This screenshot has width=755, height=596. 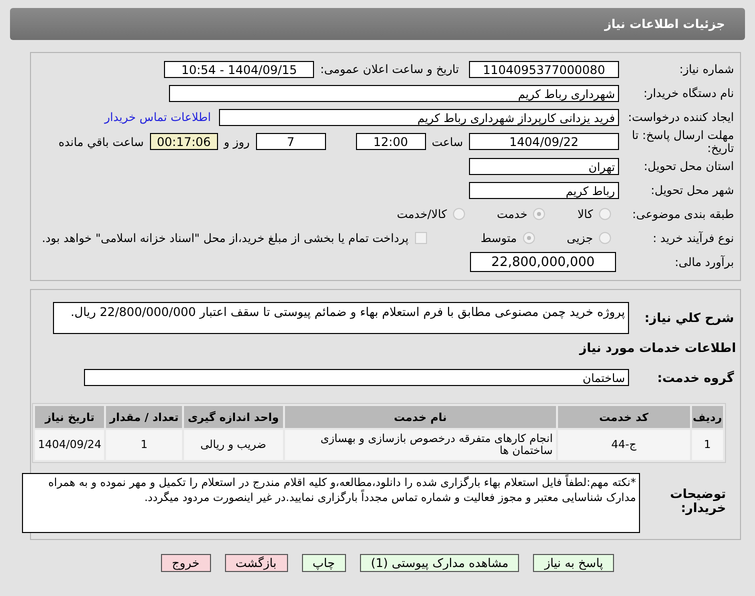 What do you see at coordinates (69, 417) in the screenshot?
I see `column-header: تاریخ نیاز` at bounding box center [69, 417].